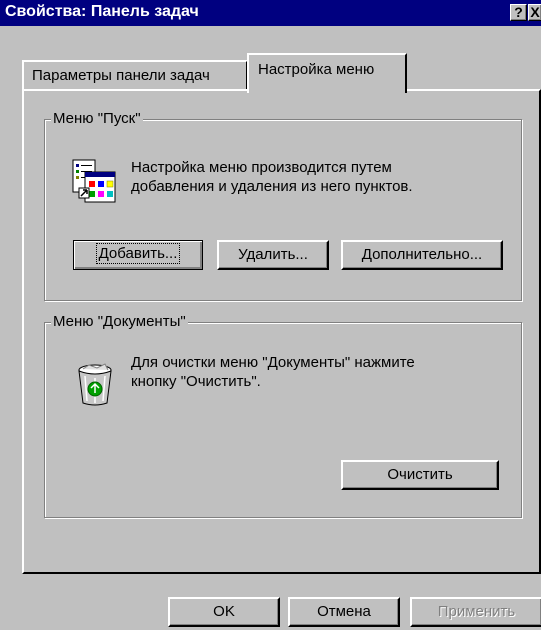 Image resolution: width=541 pixels, height=630 pixels. I want to click on clear-button-label: Очистить, so click(420, 474).